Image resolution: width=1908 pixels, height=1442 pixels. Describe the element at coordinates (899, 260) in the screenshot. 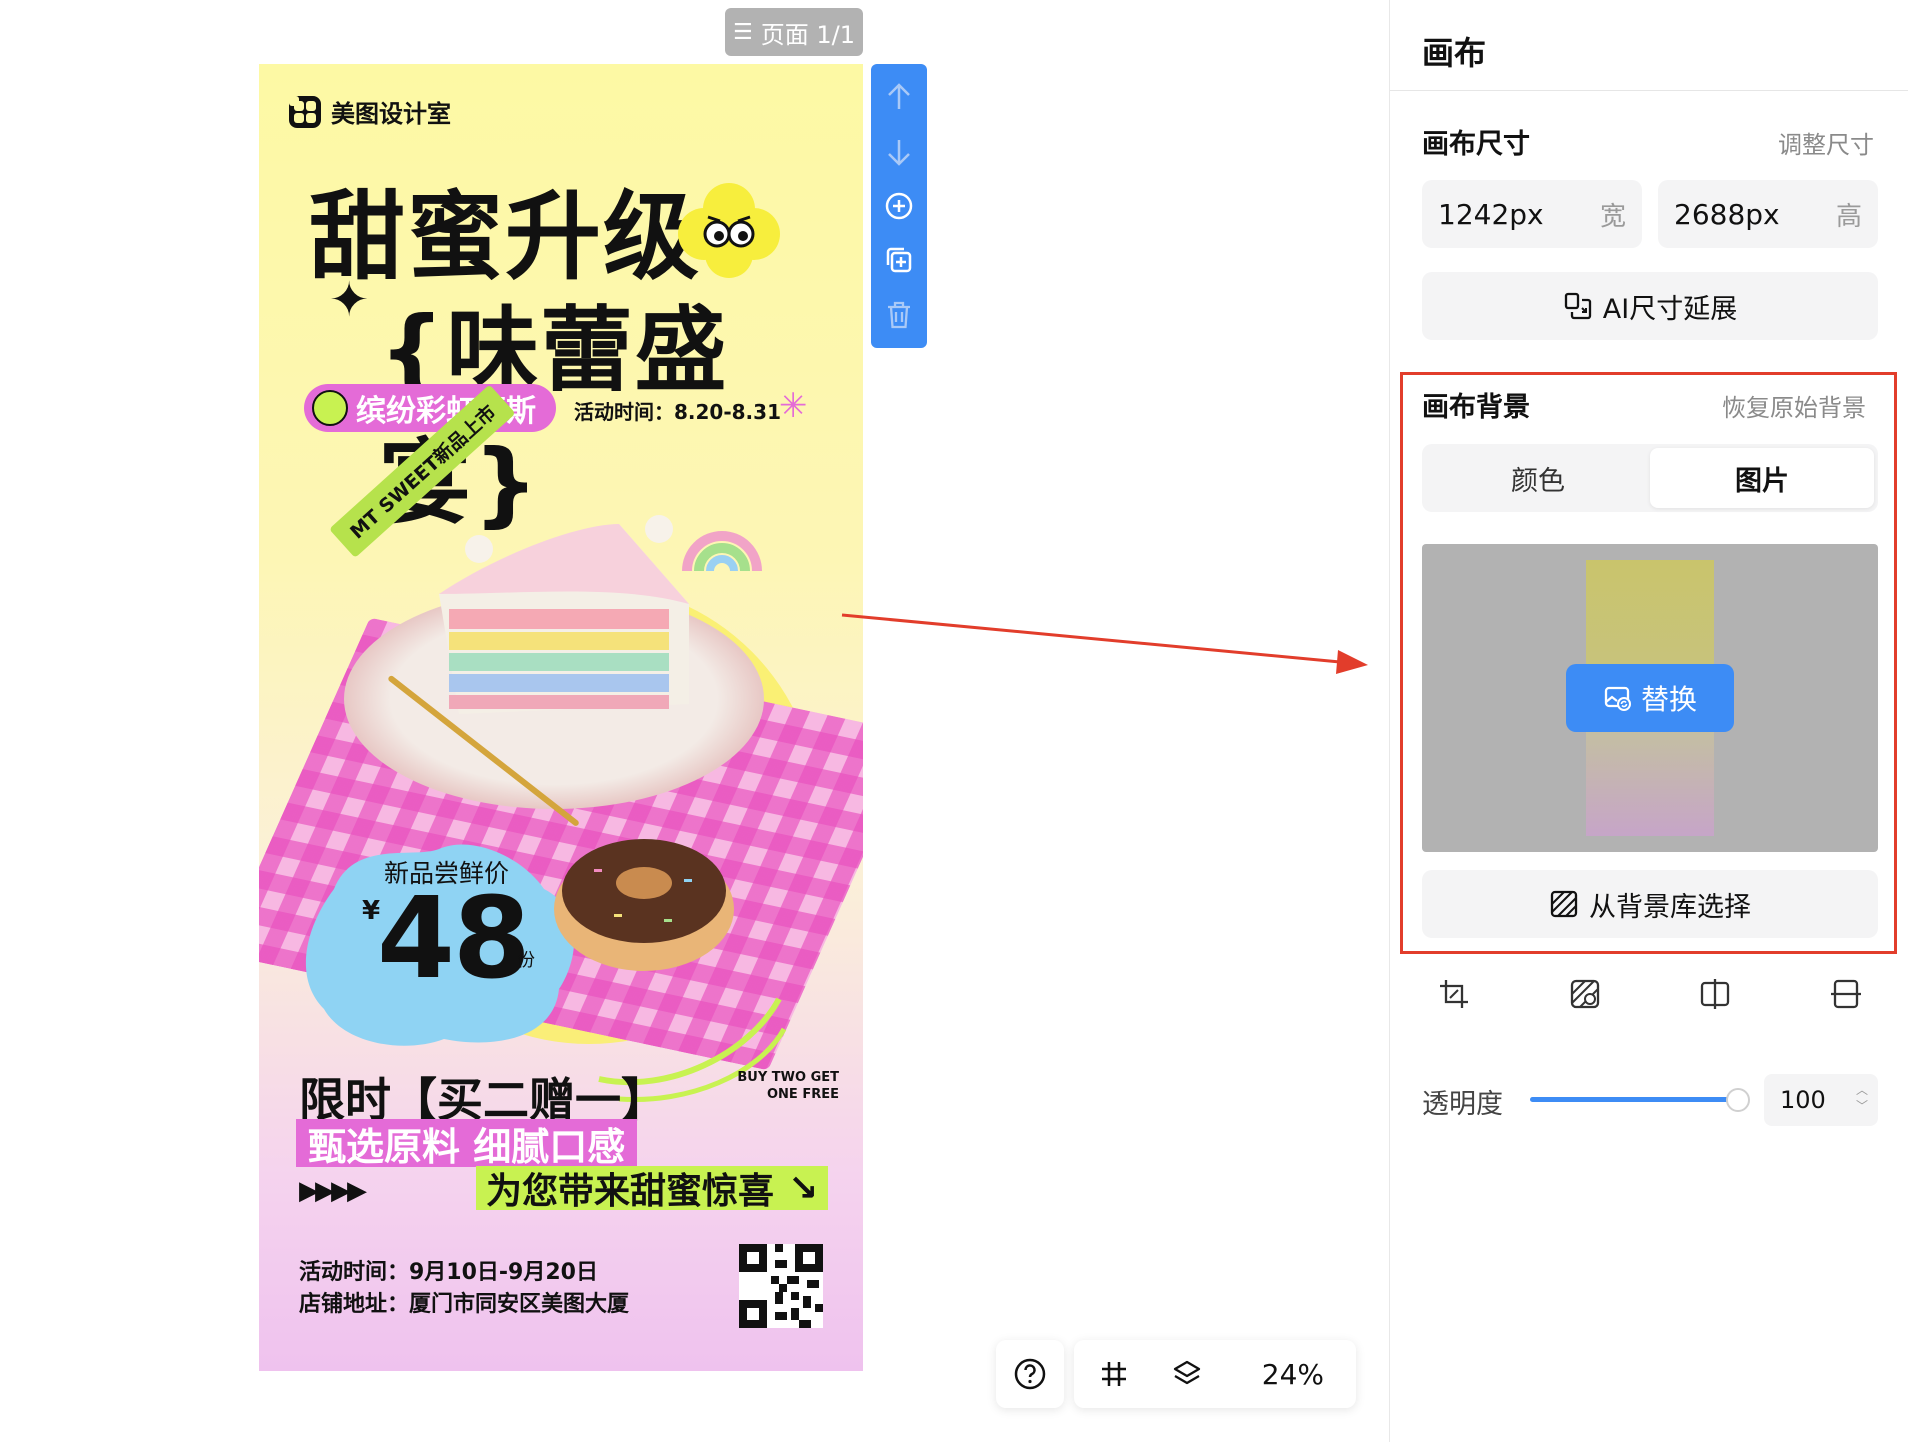

I see `duplicate-page-icon` at that location.